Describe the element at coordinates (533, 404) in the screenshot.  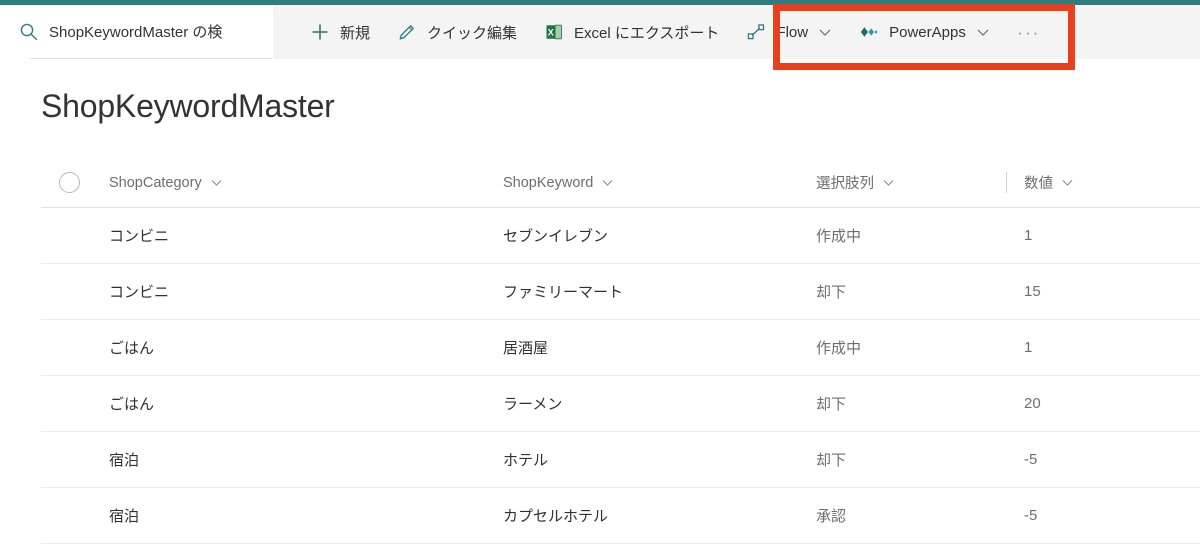
I see `cell-shopkeyword: ラーメン` at that location.